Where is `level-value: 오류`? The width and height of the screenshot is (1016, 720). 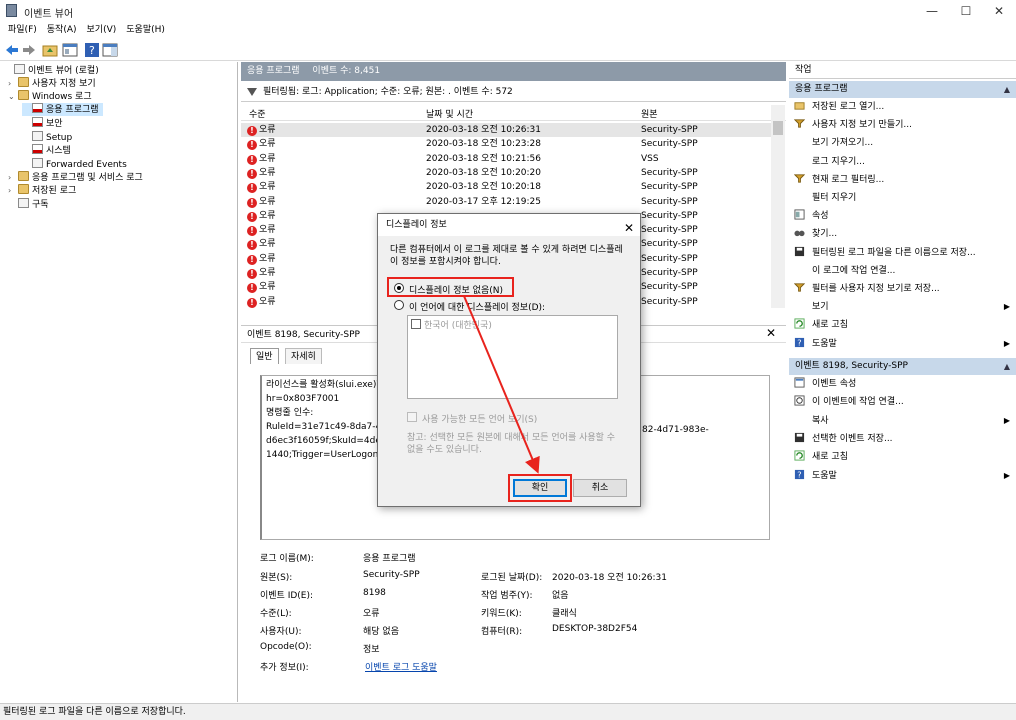
level-value: 오류 is located at coordinates (371, 614).